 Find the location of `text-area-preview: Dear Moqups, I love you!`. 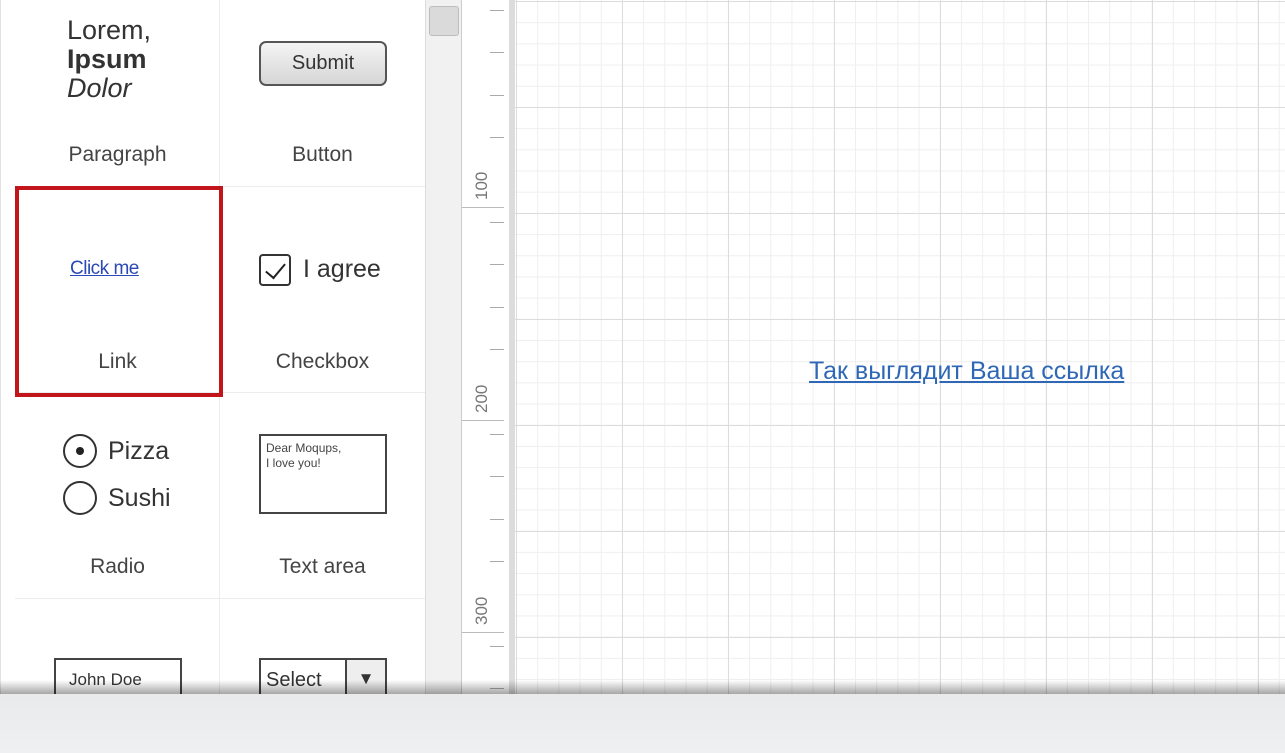

text-area-preview: Dear Moqups, I love you! is located at coordinates (323, 474).